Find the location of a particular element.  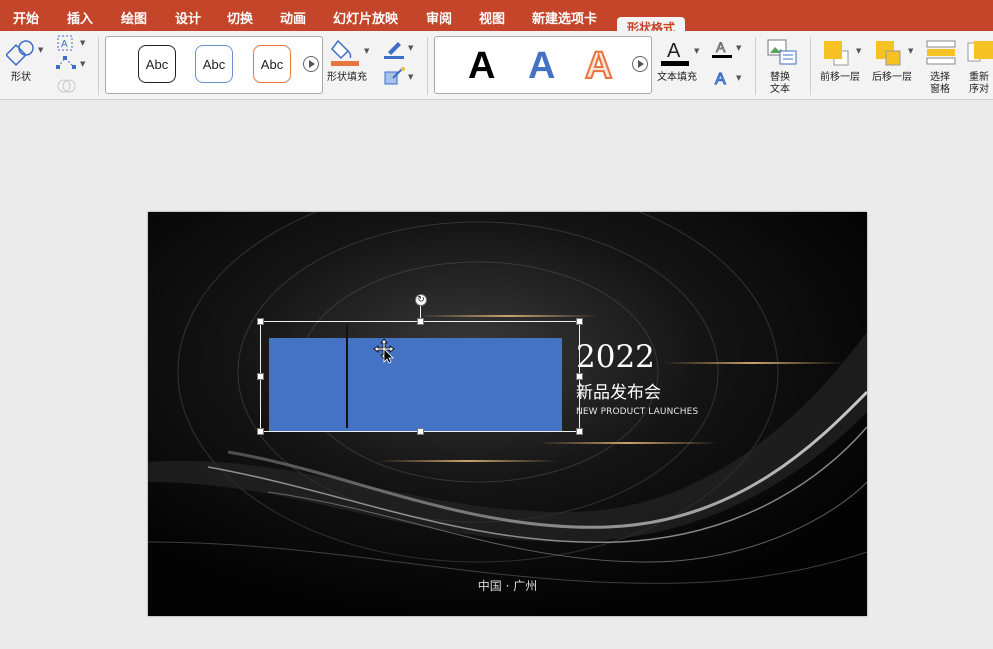

reorder-label-1: 重新 is located at coordinates (979, 77).